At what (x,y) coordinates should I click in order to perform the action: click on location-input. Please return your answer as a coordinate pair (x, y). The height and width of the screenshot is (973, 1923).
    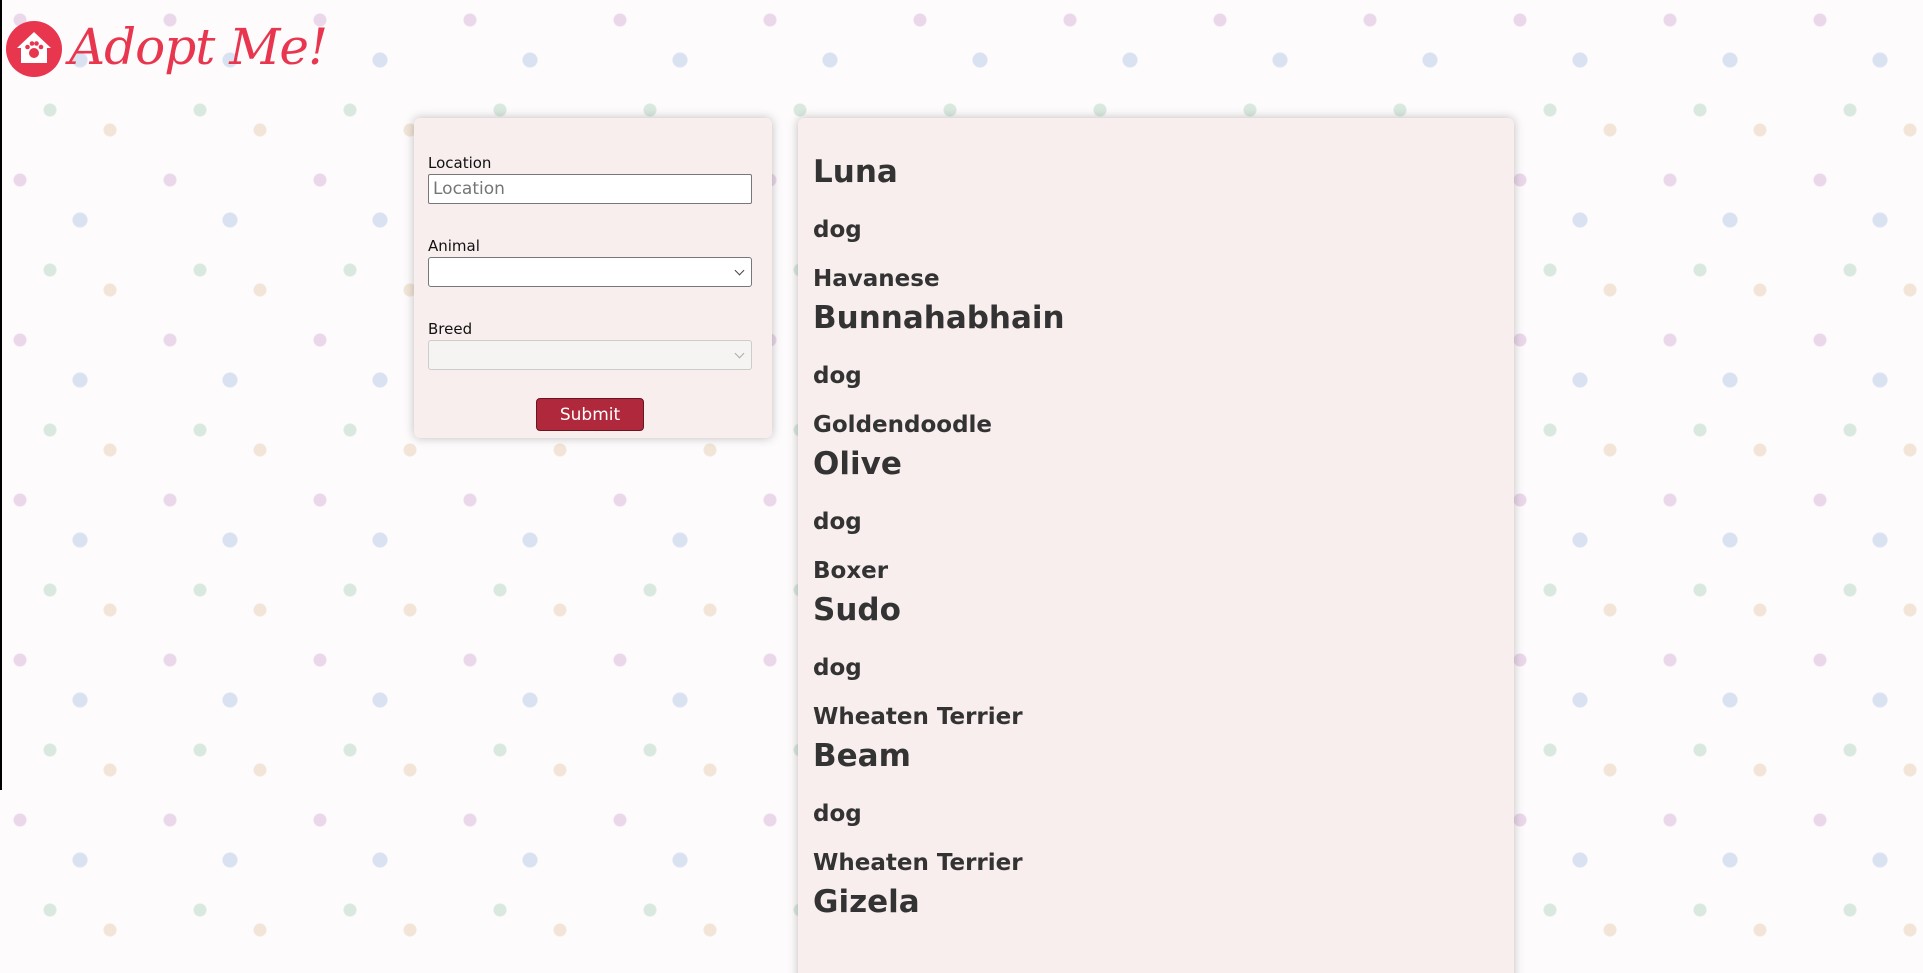
    Looking at the image, I should click on (590, 189).